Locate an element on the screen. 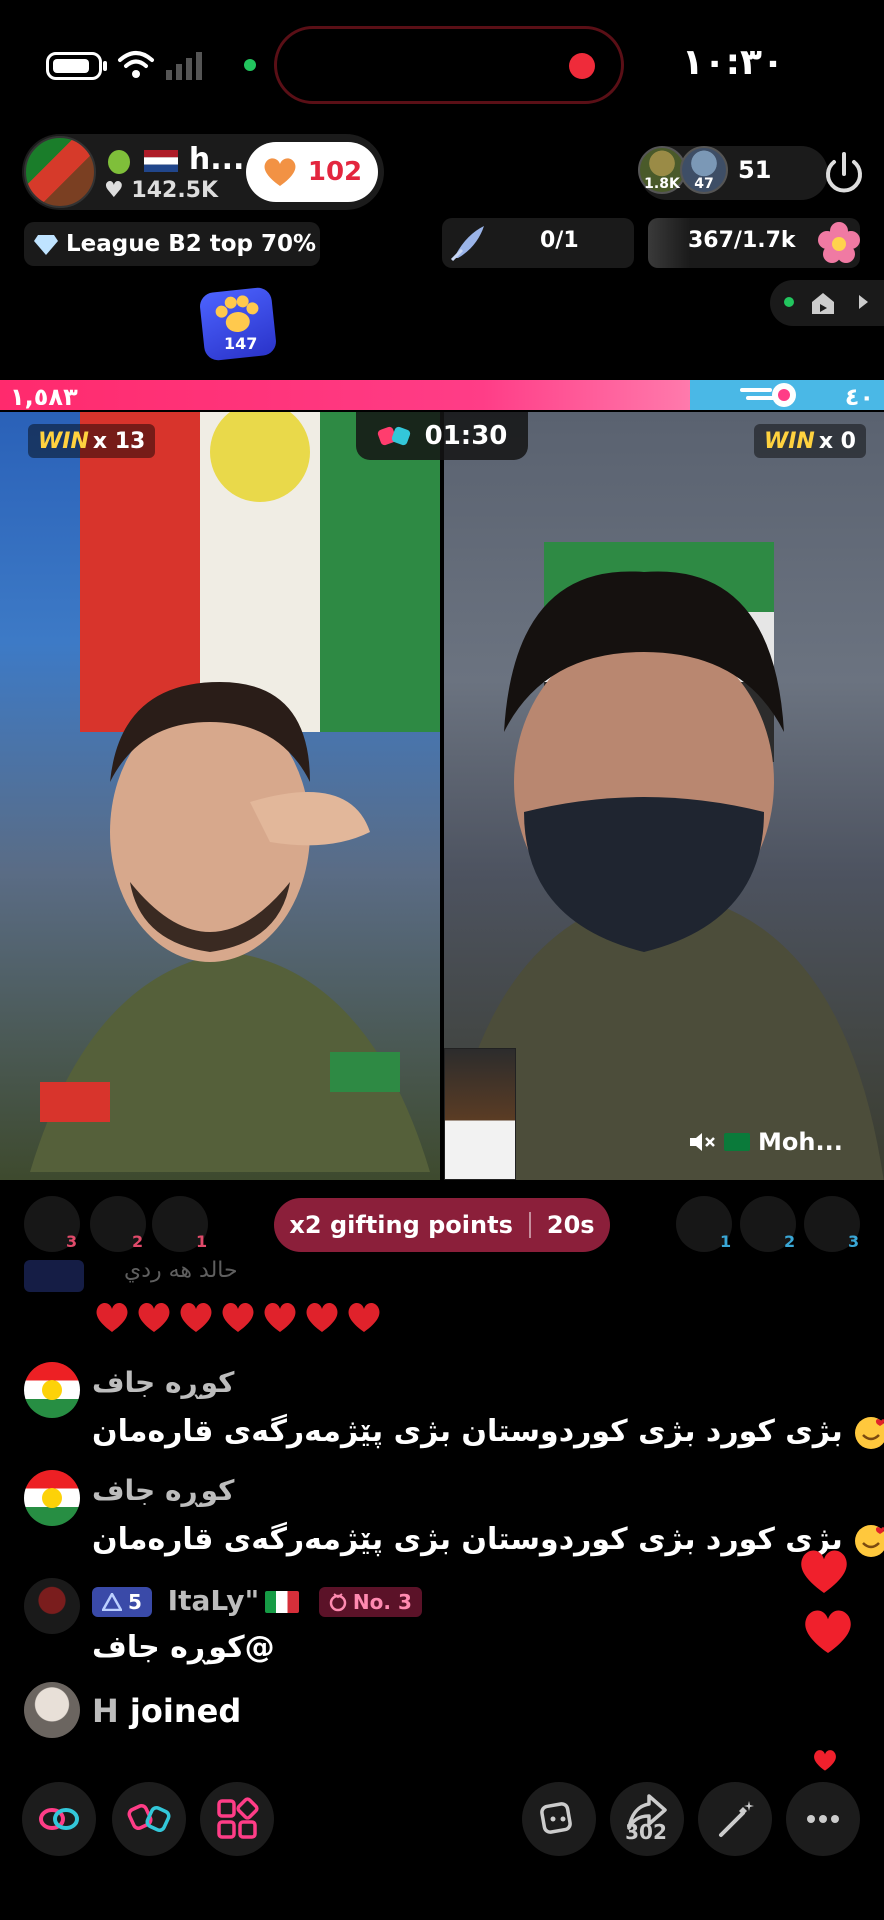  more-dots-icon is located at coordinates (823, 1819).